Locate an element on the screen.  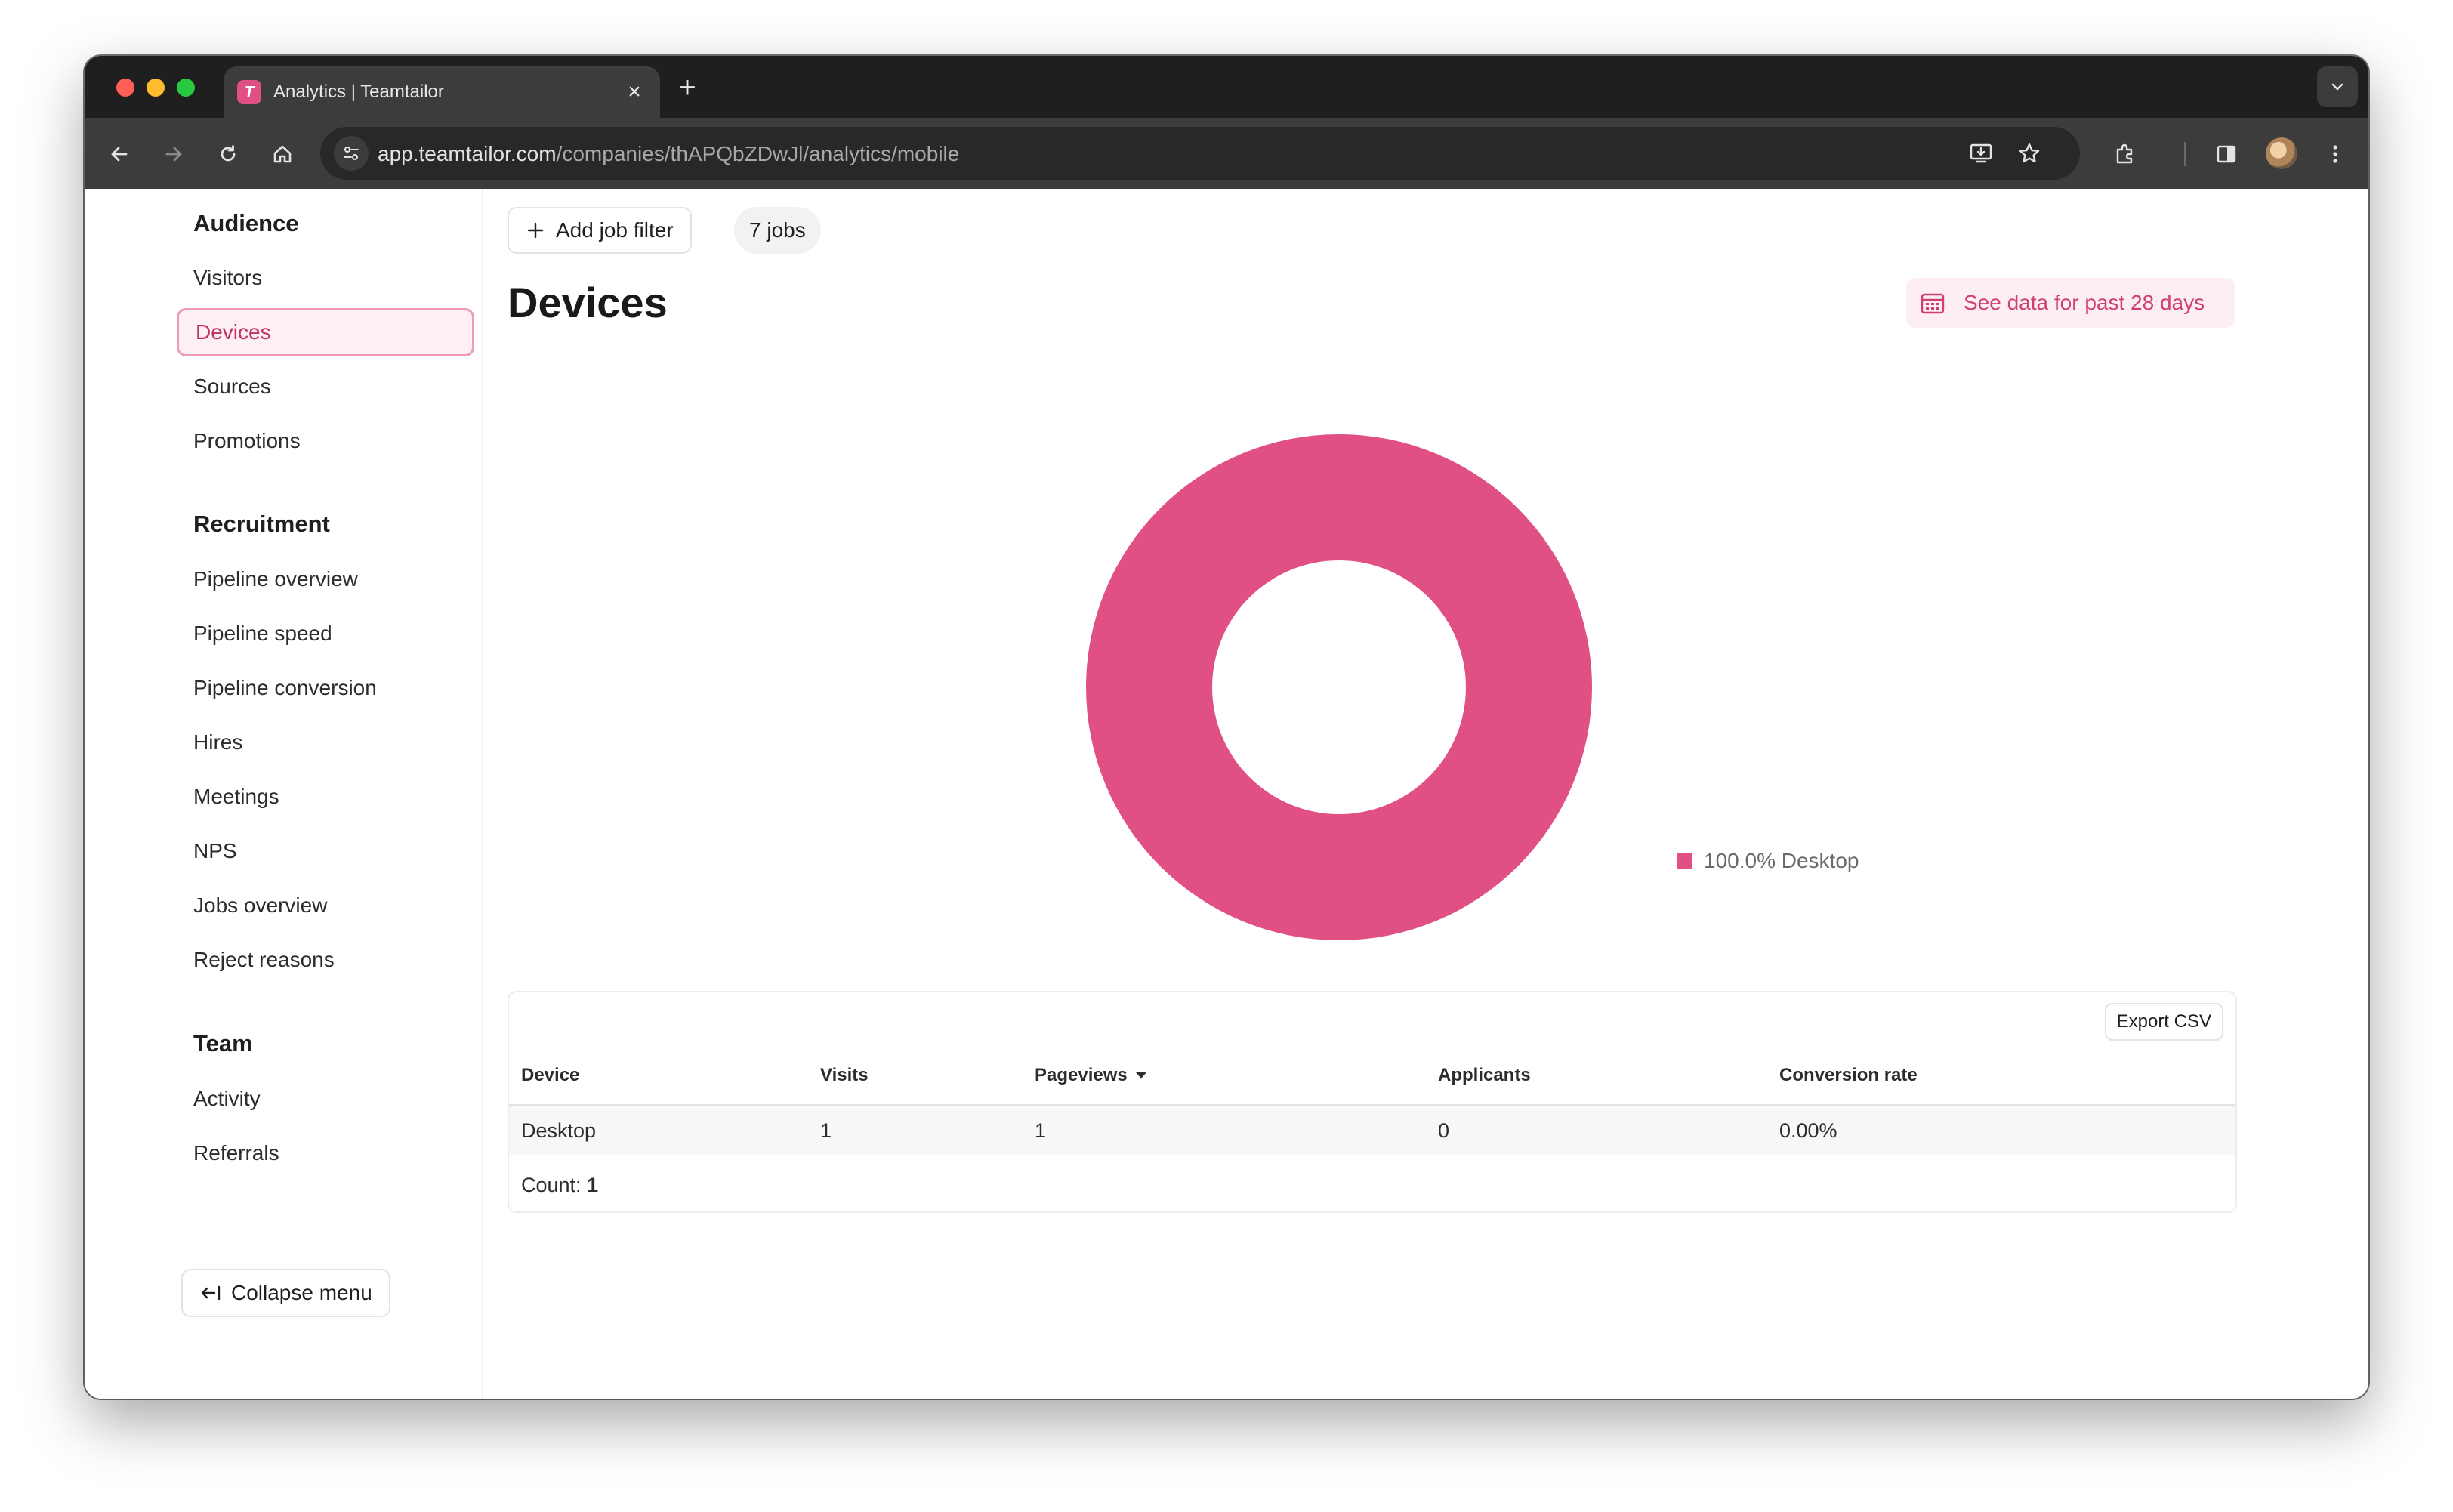
date-range-label: See data for past 28 days is located at coordinates (2084, 302).